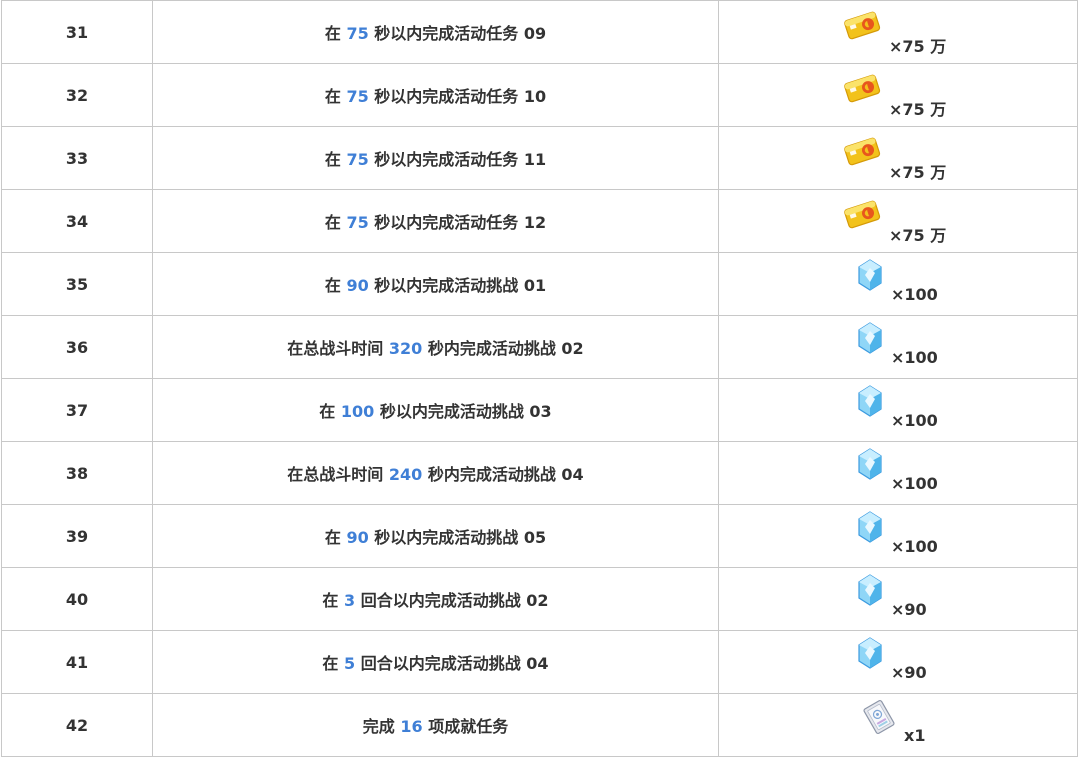 Image resolution: width=1080 pixels, height=771 pixels. I want to click on table-row: 42 完成 16 项成就任务 x1, so click(539, 725).